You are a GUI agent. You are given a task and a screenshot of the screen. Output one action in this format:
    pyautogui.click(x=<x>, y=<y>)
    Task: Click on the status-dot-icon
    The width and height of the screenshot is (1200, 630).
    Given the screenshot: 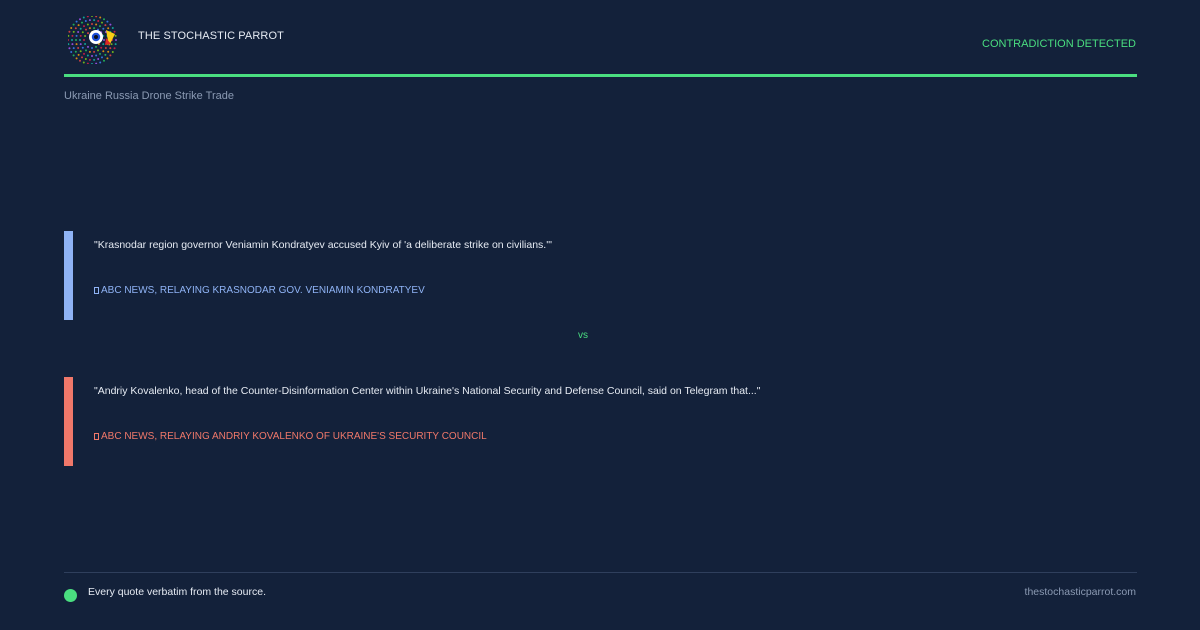 What is the action you would take?
    pyautogui.click(x=70, y=595)
    